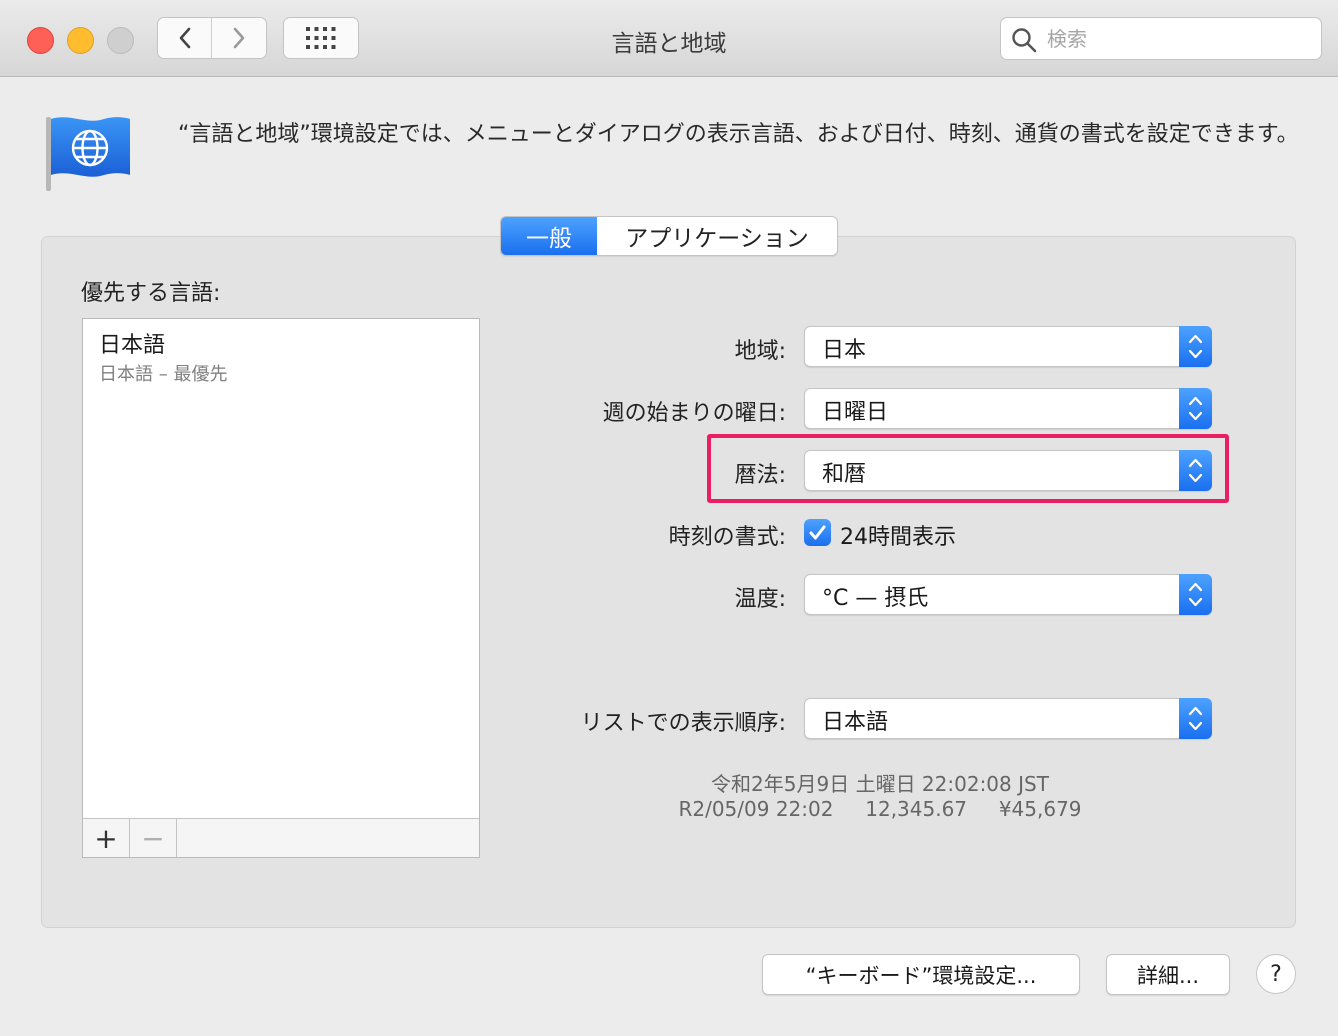  What do you see at coordinates (855, 412) in the screenshot?
I see `first-day-value: 日曜日` at bounding box center [855, 412].